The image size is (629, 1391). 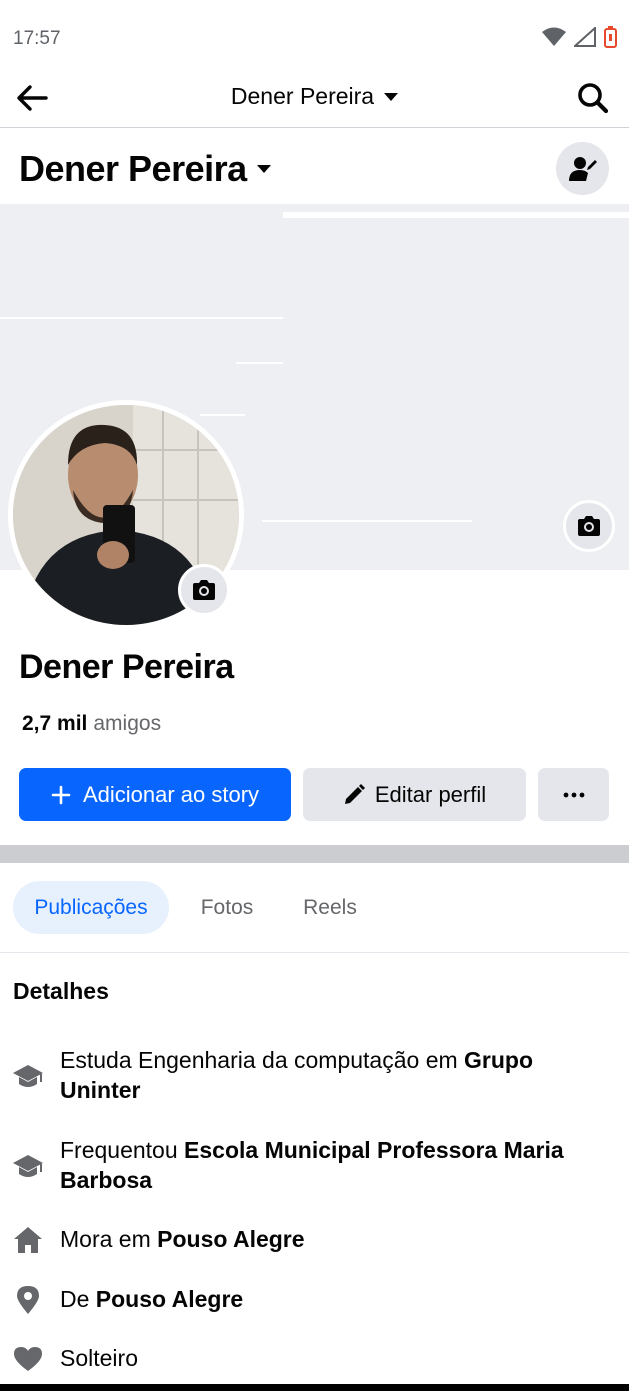 I want to click on details-title: Detalhes, so click(x=61, y=991).